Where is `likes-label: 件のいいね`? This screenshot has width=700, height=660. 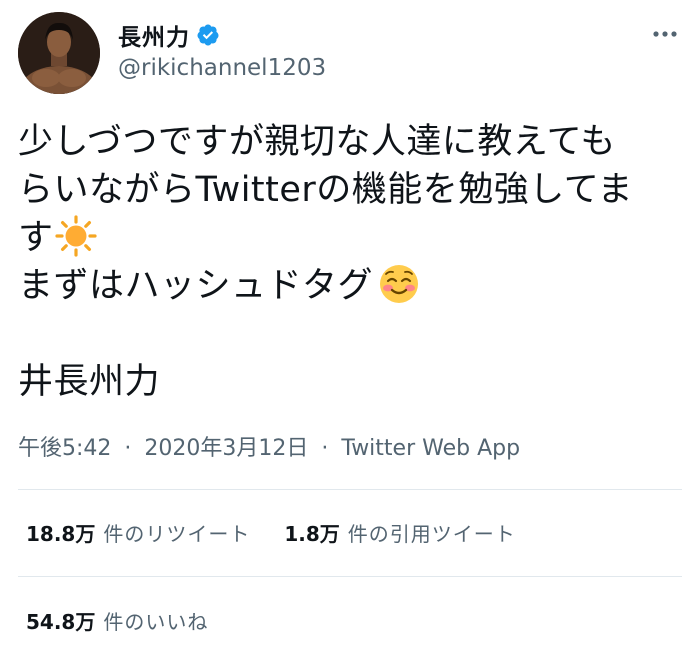 likes-label: 件のいいね is located at coordinates (156, 622).